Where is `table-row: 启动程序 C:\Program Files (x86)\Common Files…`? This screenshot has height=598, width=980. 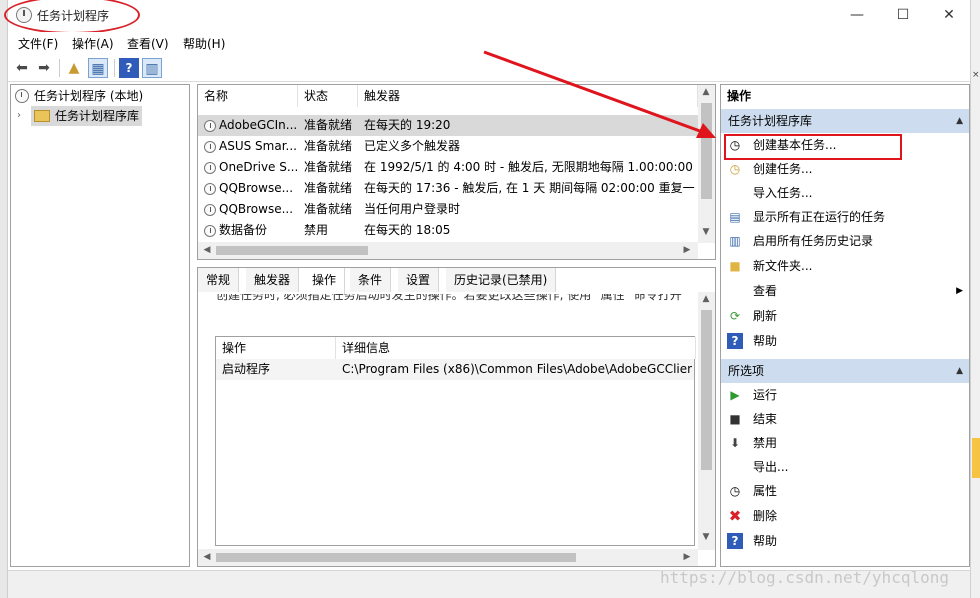 table-row: 启动程序 C:\Program Files (x86)\Common Files… is located at coordinates (455, 369).